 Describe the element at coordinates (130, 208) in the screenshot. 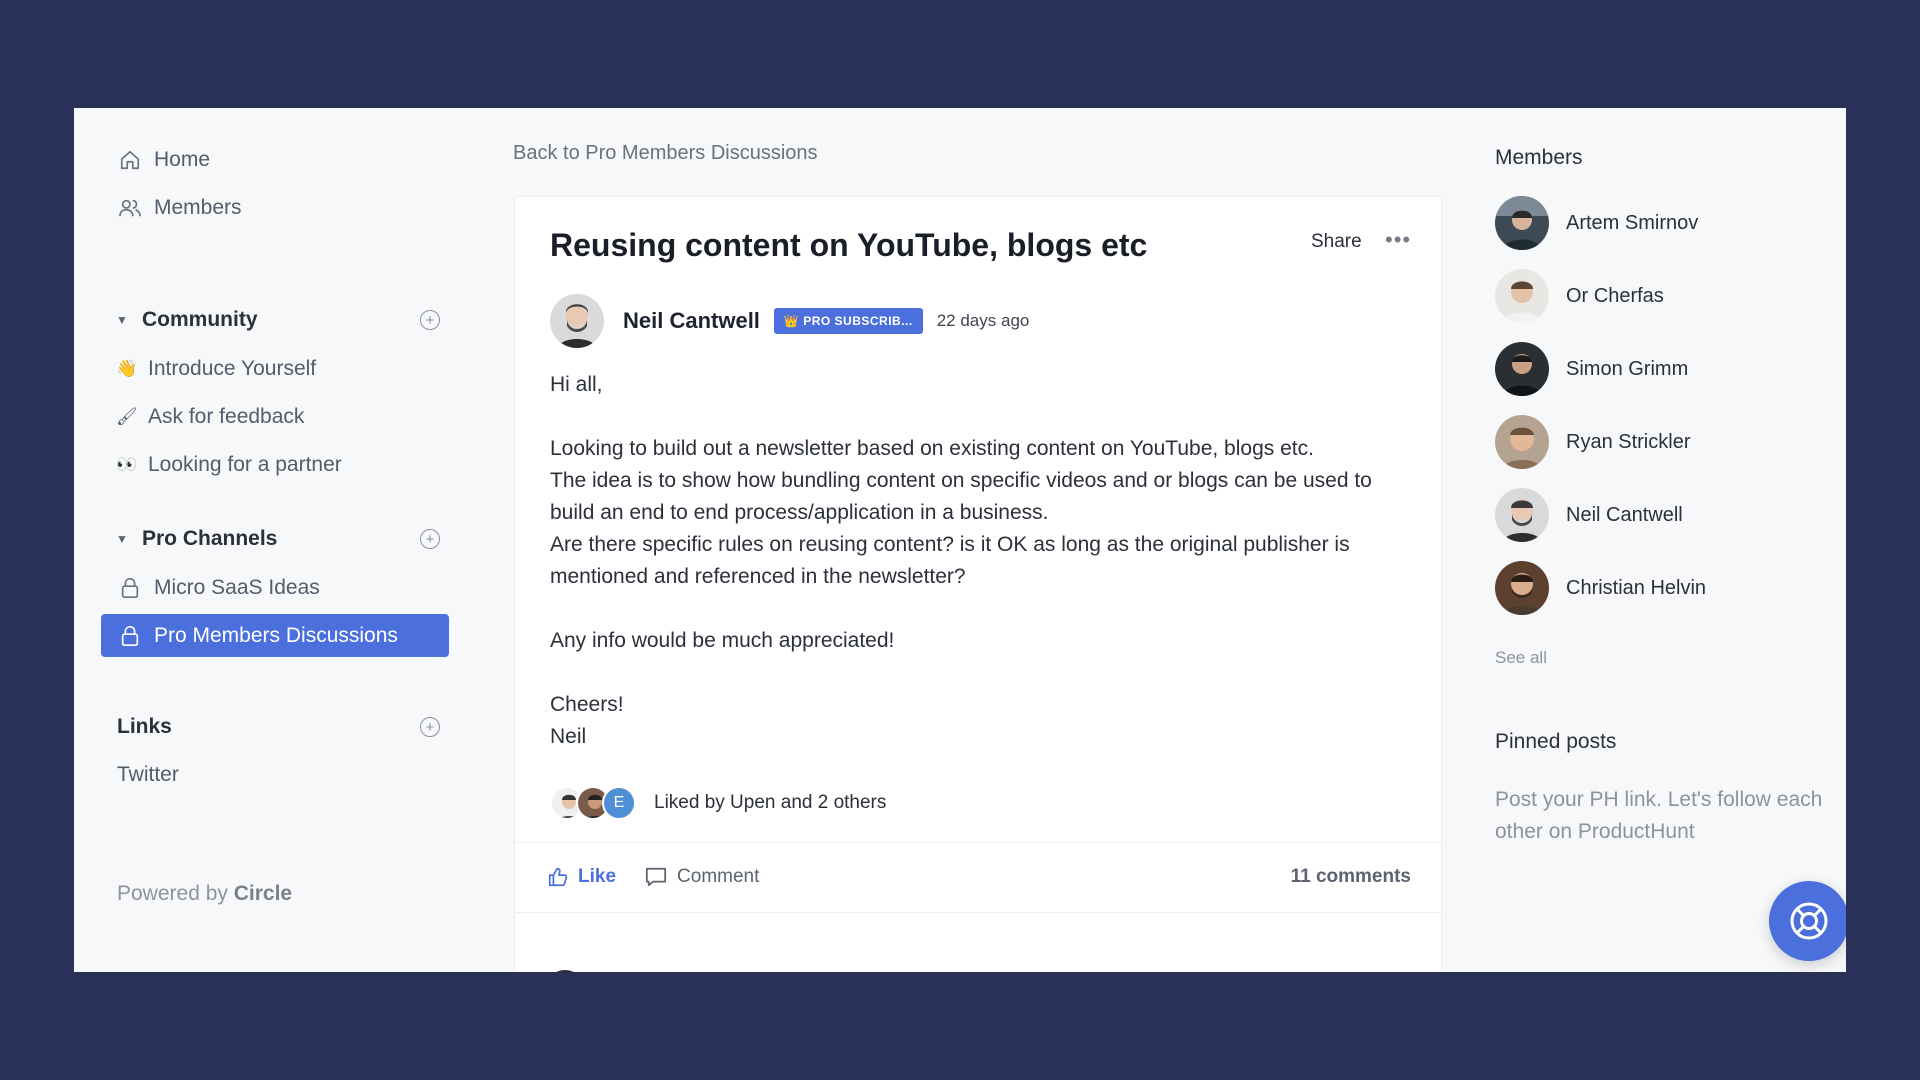

I see `users-icon` at that location.